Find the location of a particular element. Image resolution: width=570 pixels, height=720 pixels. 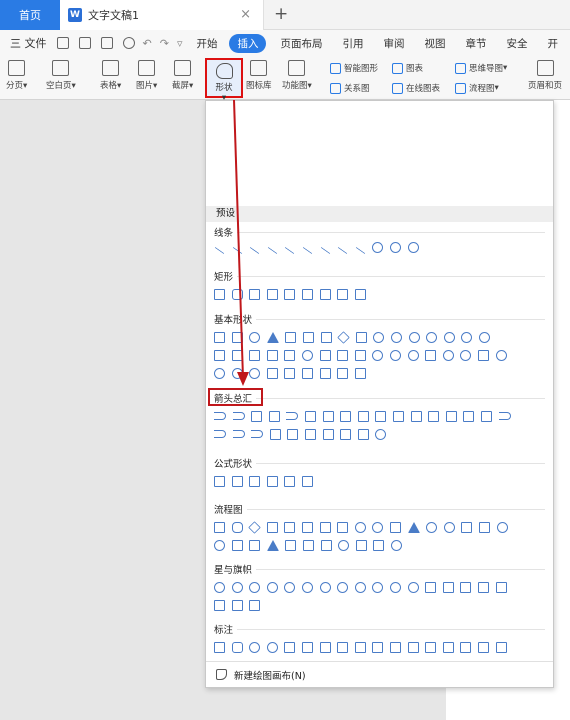

folded-corner-shape is located at coordinates (431, 355).